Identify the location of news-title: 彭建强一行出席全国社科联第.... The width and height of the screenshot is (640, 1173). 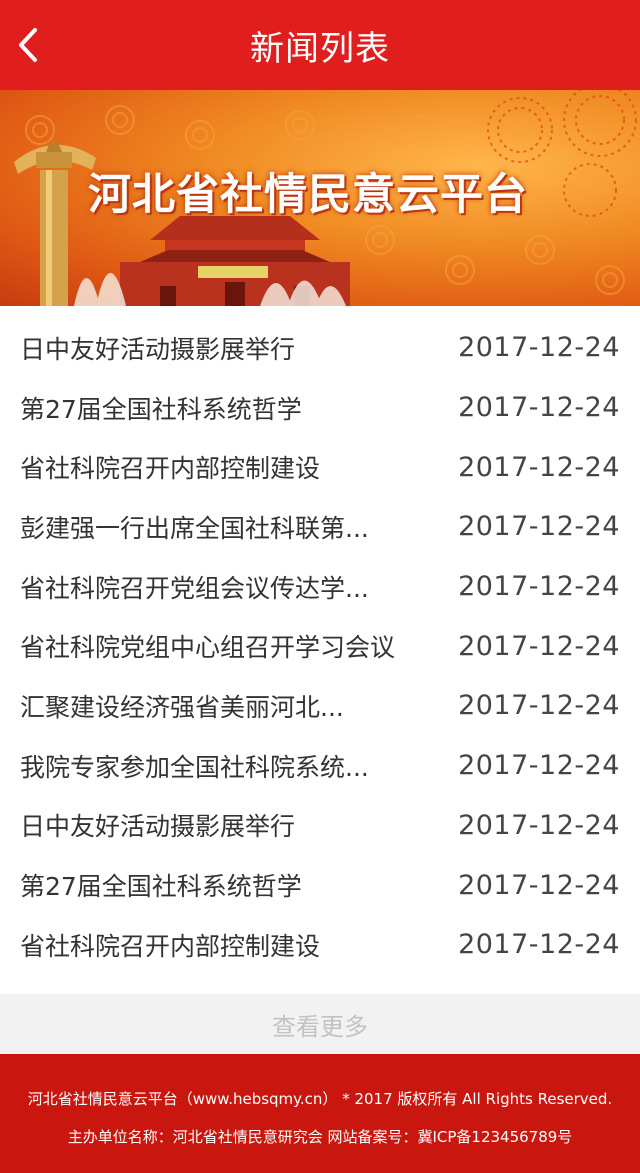
(194, 528).